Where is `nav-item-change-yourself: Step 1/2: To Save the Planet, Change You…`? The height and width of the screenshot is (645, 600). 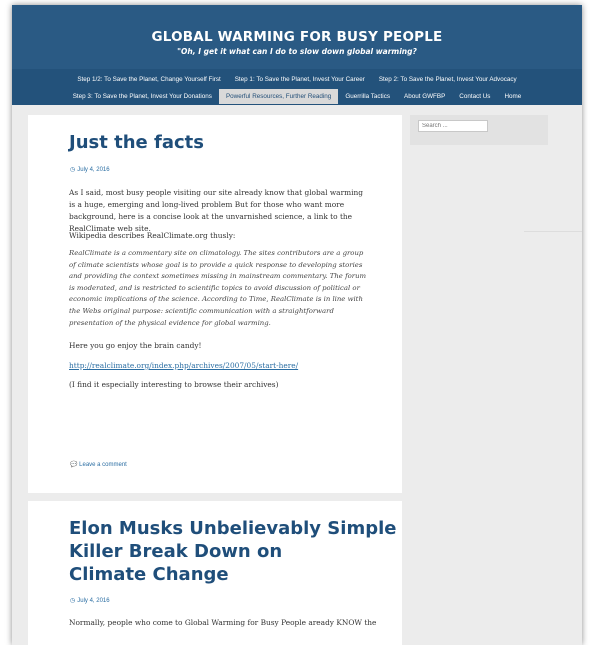 nav-item-change-yourself: Step 1/2: To Save the Planet, Change You… is located at coordinates (148, 79).